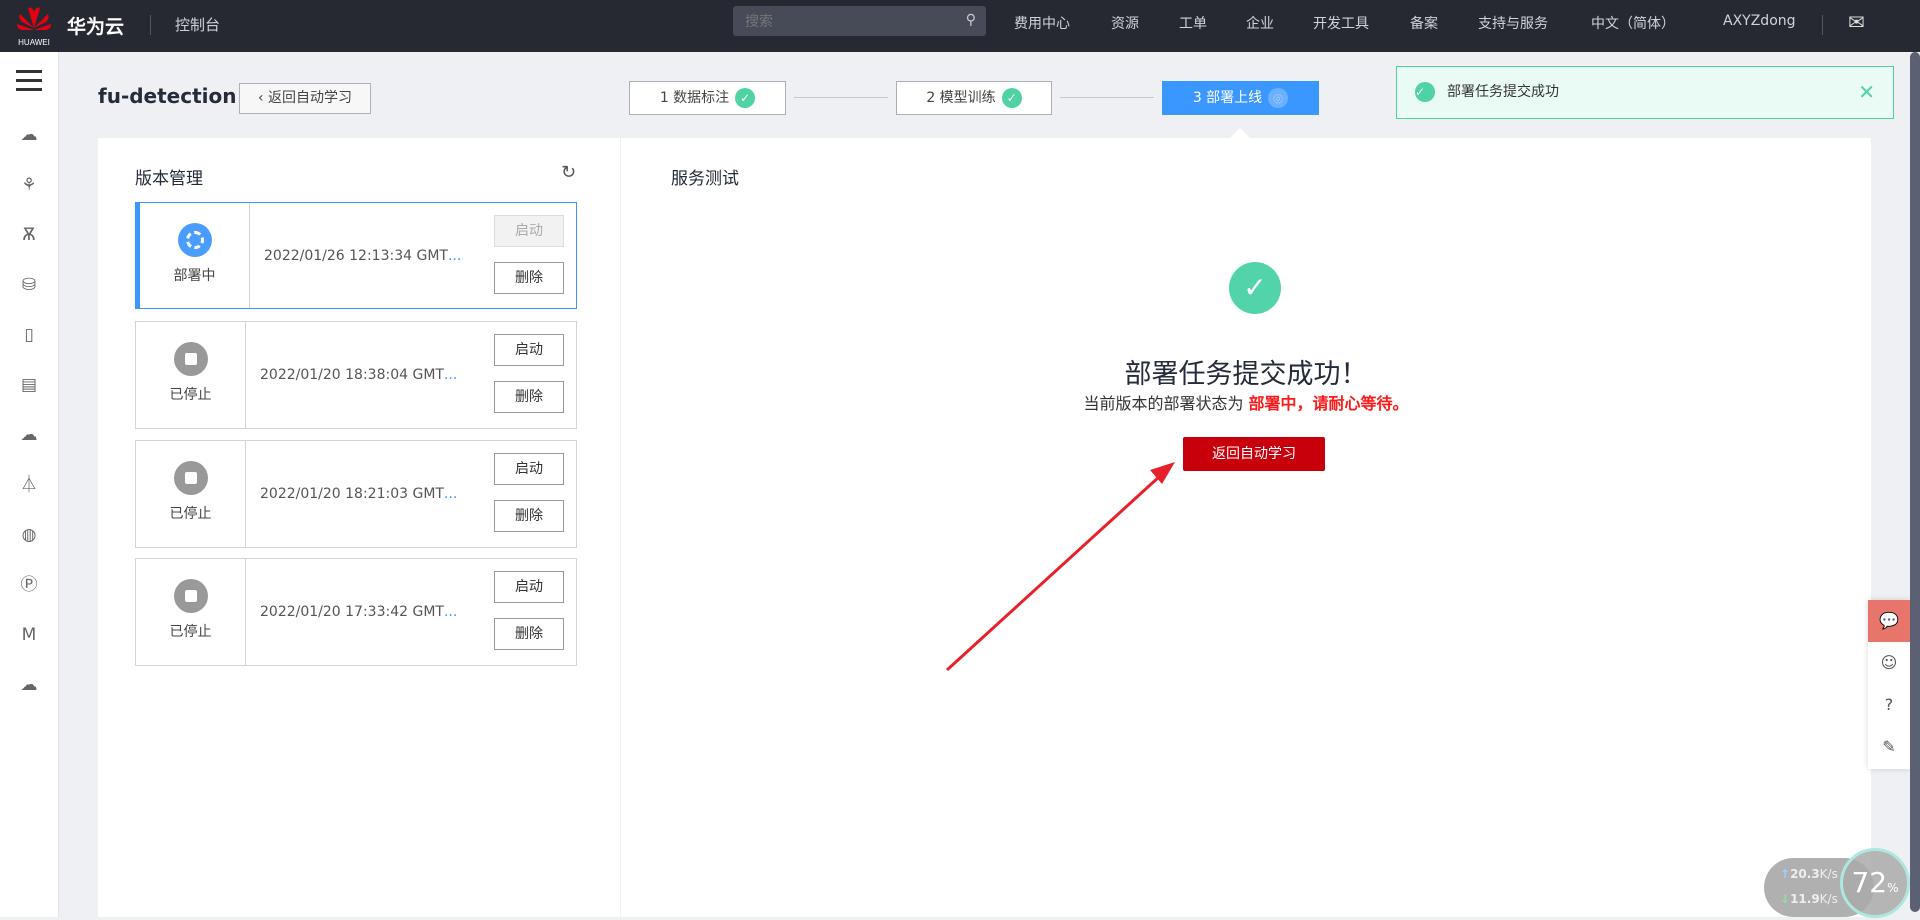 The width and height of the screenshot is (1920, 920). What do you see at coordinates (1869, 882) in the screenshot?
I see `usage-percent: 72` at bounding box center [1869, 882].